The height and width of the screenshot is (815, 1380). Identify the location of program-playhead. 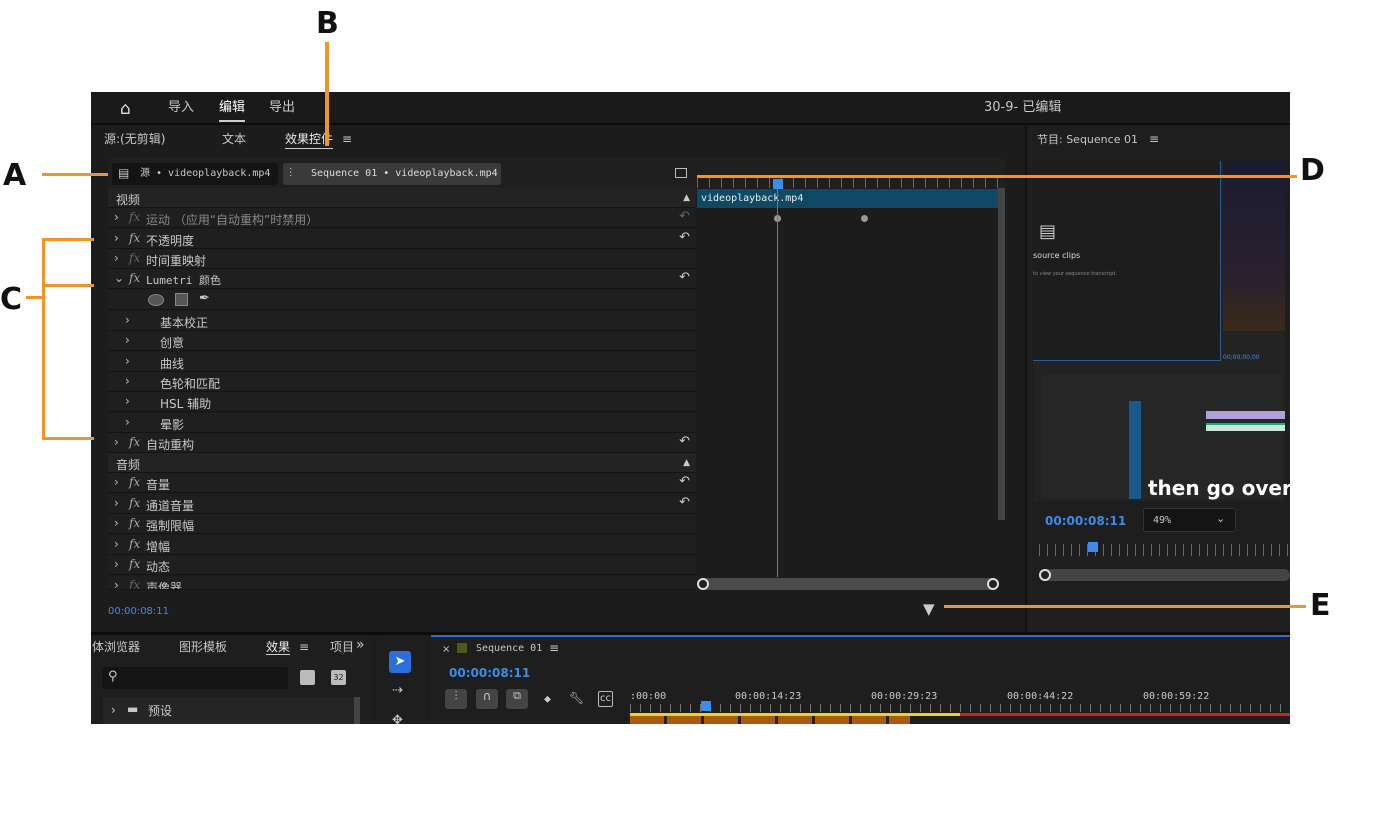
(1093, 547).